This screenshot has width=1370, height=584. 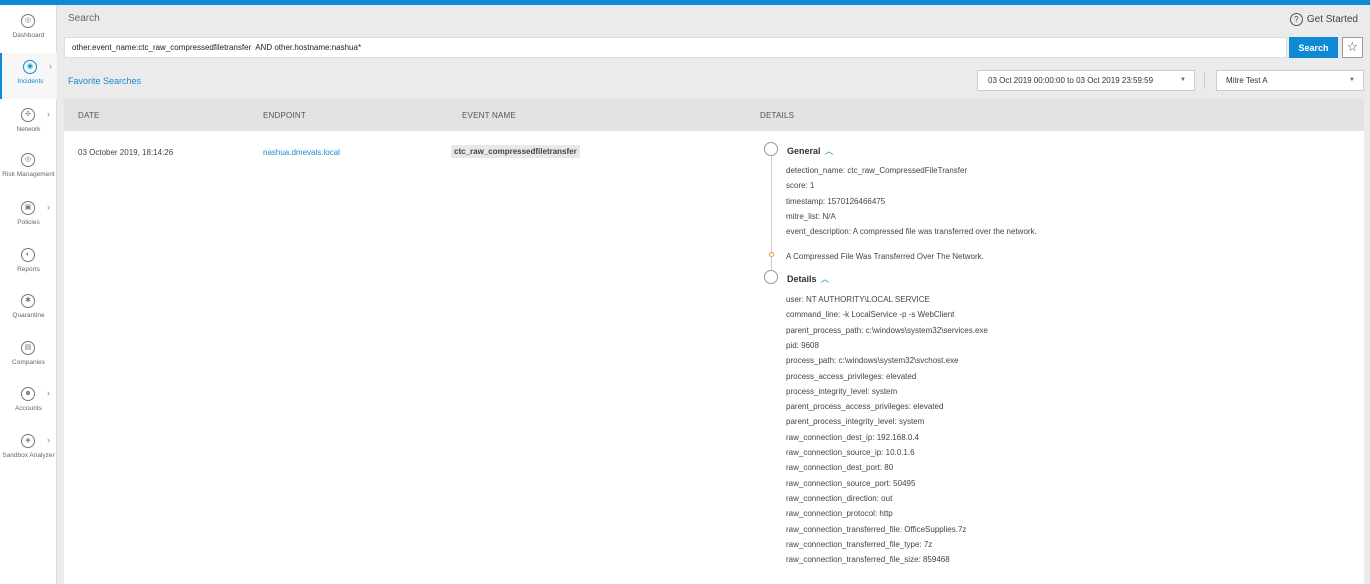 What do you see at coordinates (852, 437) in the screenshot?
I see `detail-field: raw_connection_dest_ip: 192.168.0.4` at bounding box center [852, 437].